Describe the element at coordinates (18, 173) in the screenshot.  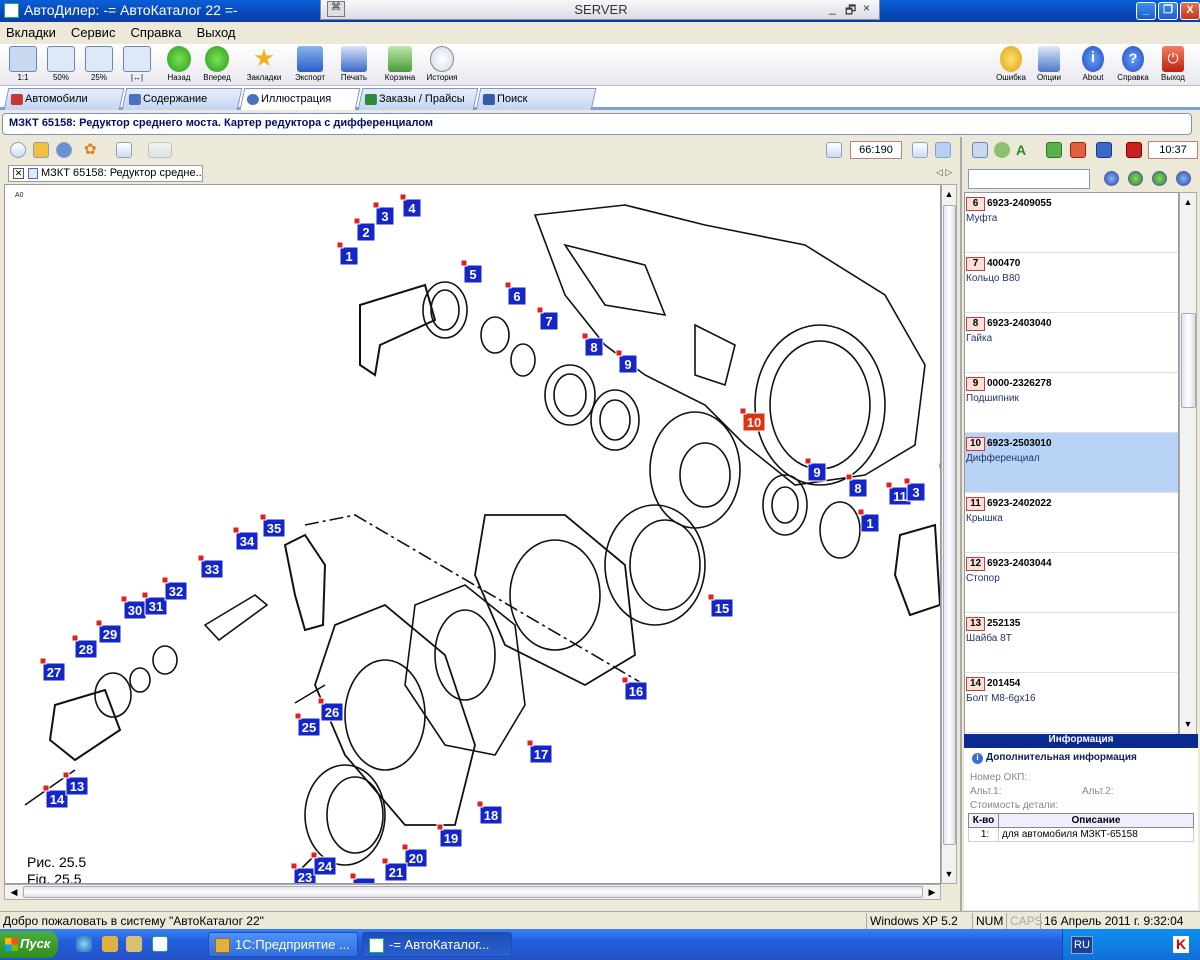
I see `close-doc-tab-icon: ✕` at that location.